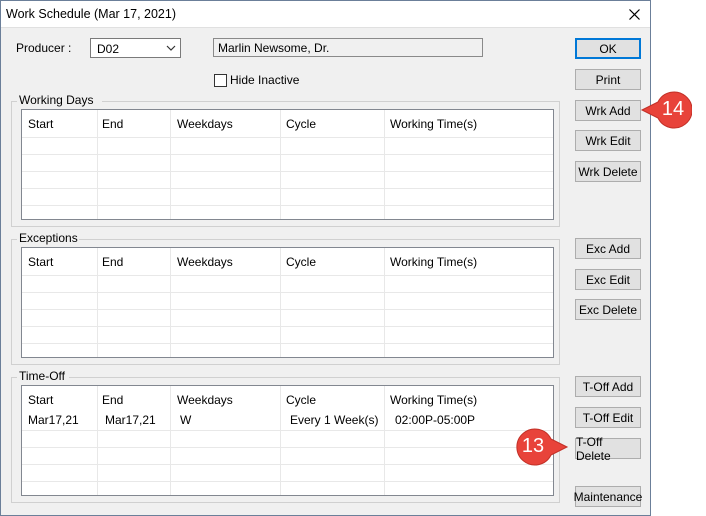  What do you see at coordinates (608, 110) in the screenshot?
I see `wrk-add-button: Wrk Add` at bounding box center [608, 110].